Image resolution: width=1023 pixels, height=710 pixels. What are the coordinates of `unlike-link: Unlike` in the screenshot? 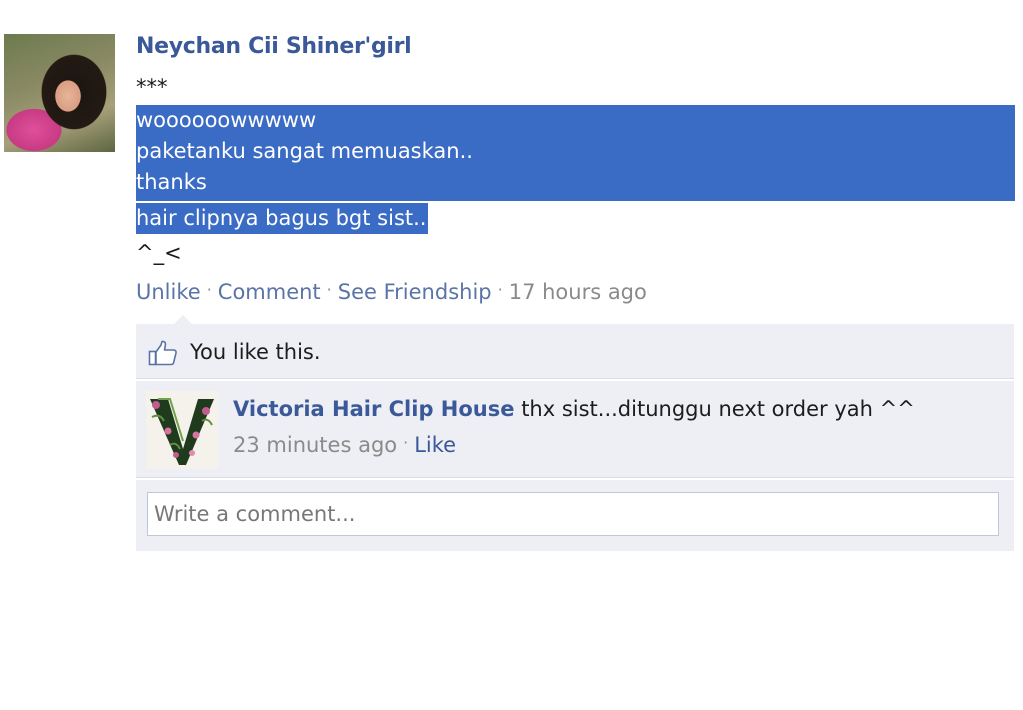 It's located at (168, 292).